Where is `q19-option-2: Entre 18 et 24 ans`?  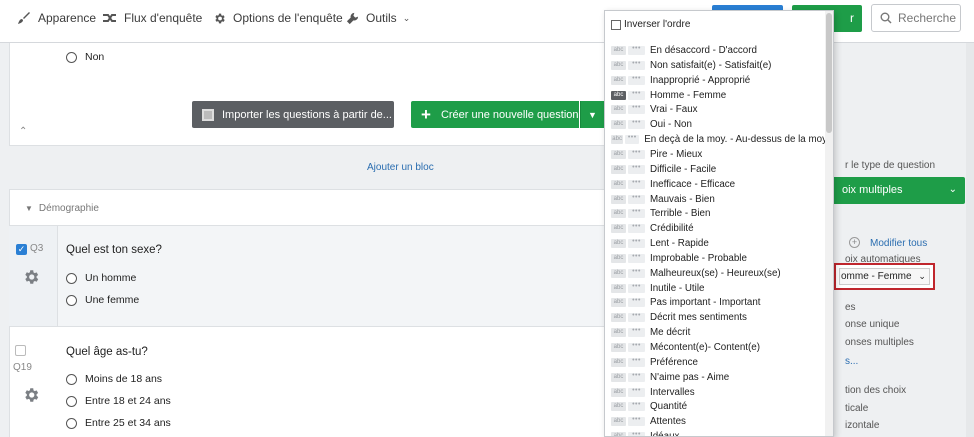
q19-option-2: Entre 18 et 24 ans is located at coordinates (118, 401).